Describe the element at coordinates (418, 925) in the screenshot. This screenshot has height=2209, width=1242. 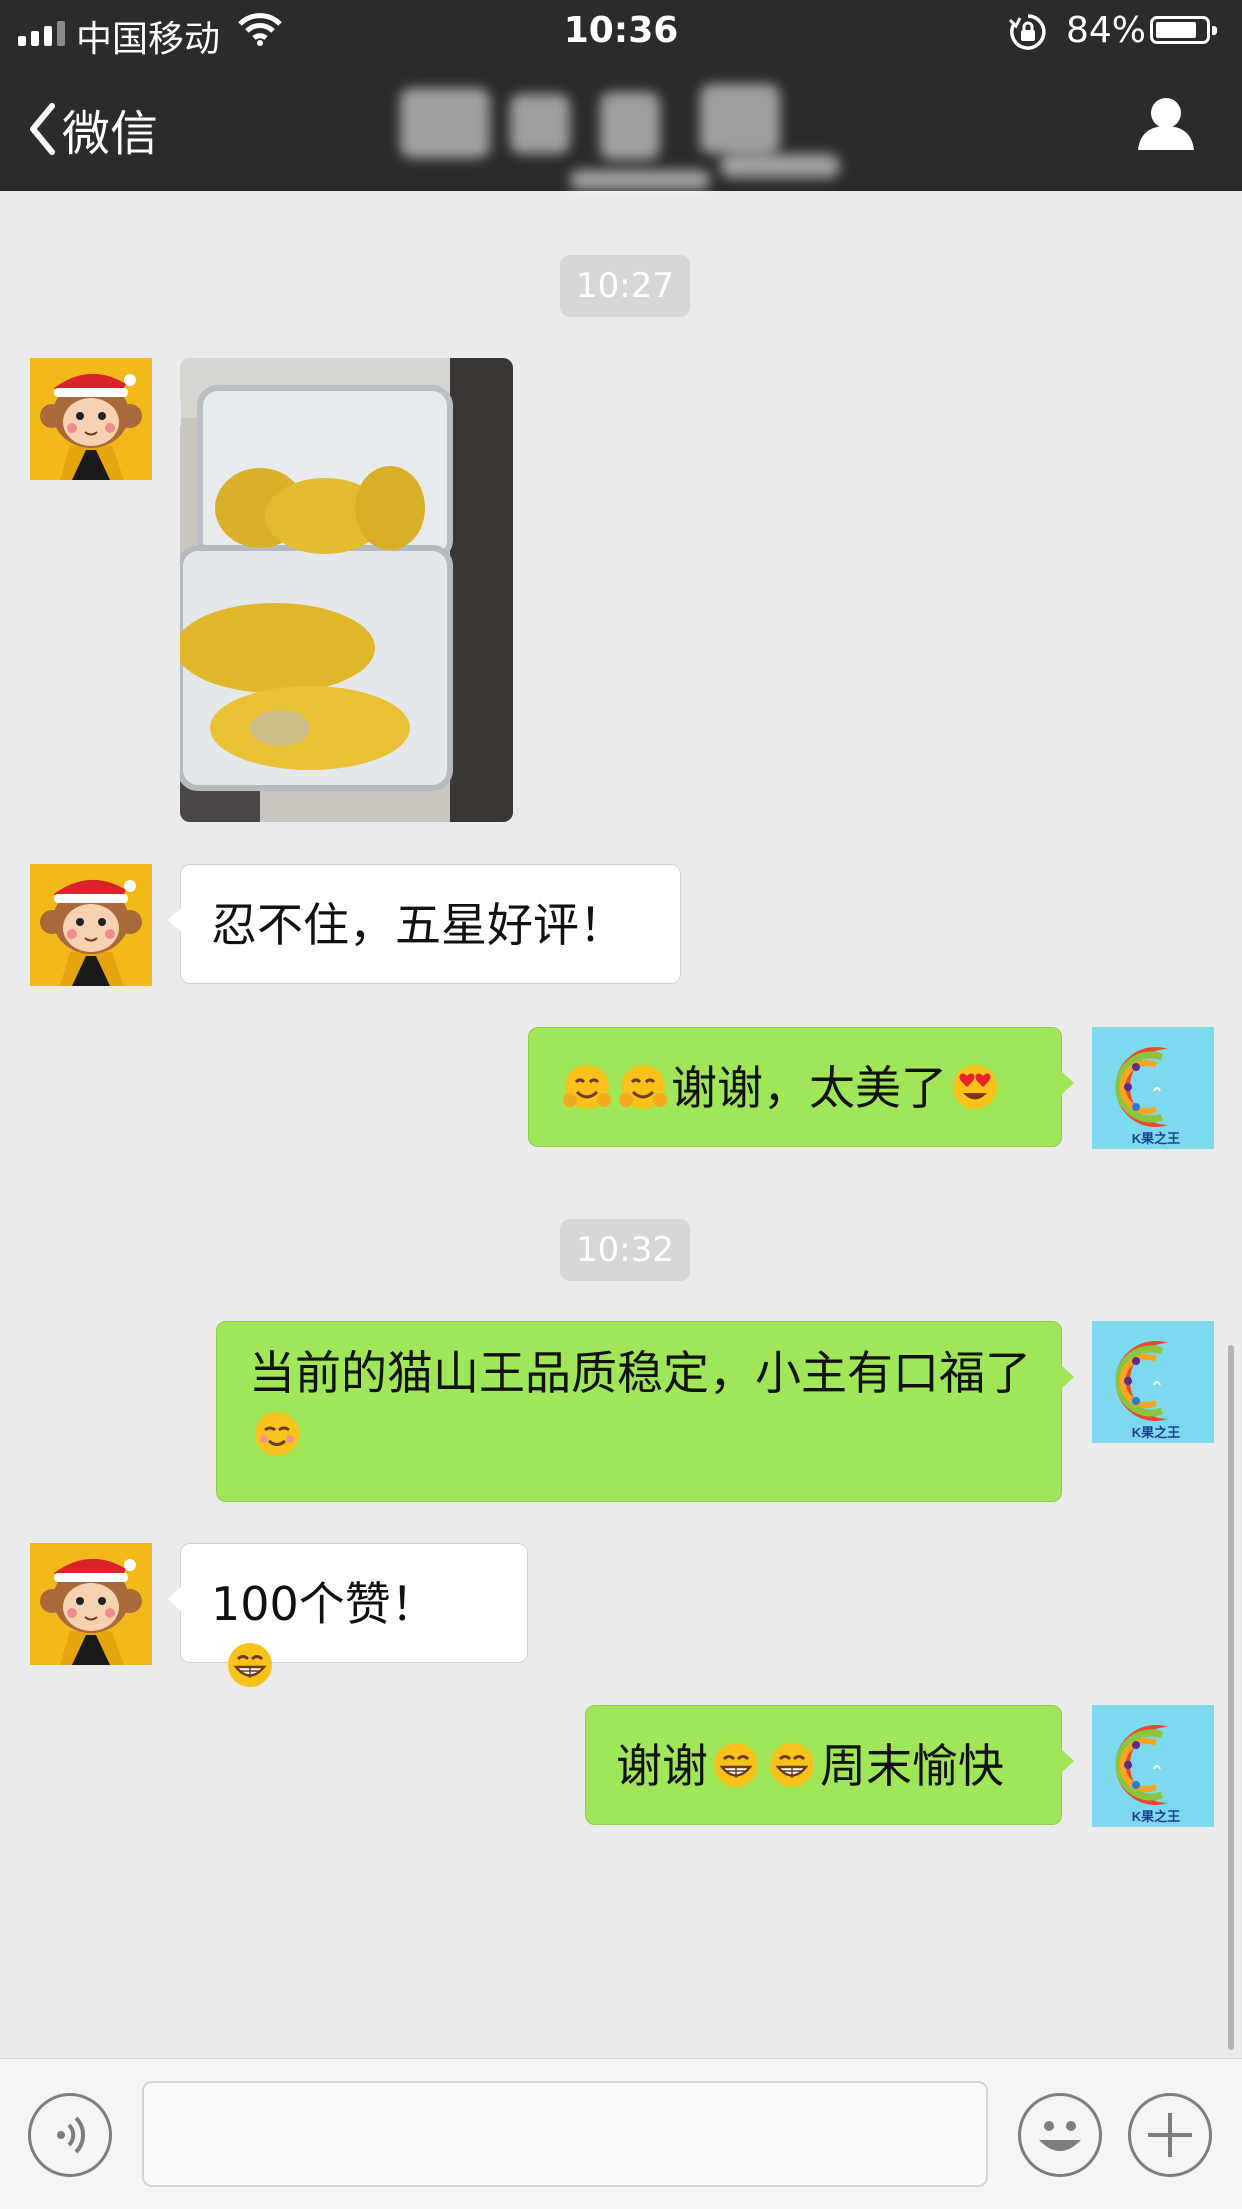
I see `message-text: 忍不住，五星好评！` at that location.